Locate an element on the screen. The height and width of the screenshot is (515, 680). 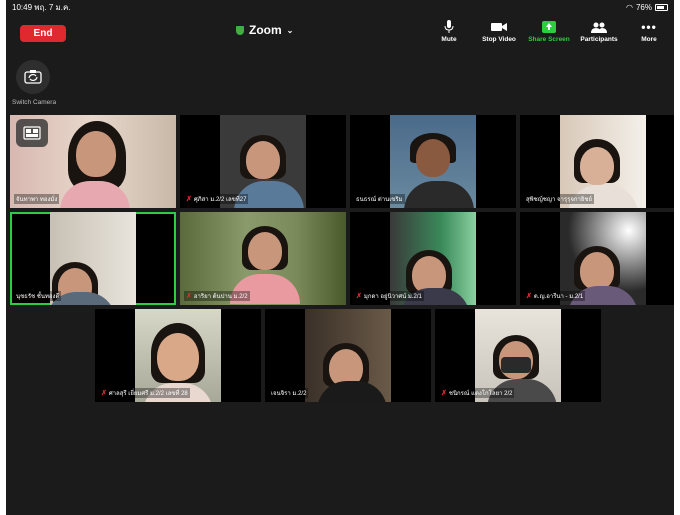
switch-camera-button is located at coordinates (33, 77).